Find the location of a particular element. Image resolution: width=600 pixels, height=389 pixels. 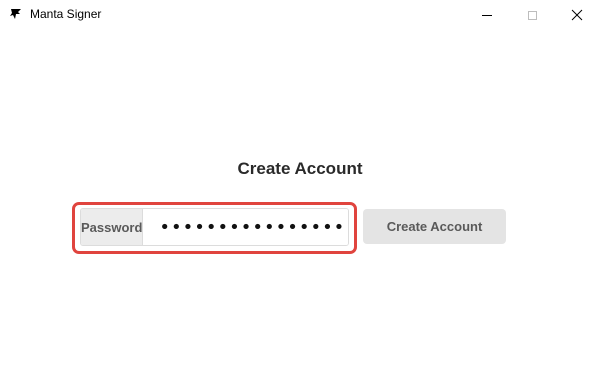

title-bar: Manta Signer is located at coordinates (300, 15).